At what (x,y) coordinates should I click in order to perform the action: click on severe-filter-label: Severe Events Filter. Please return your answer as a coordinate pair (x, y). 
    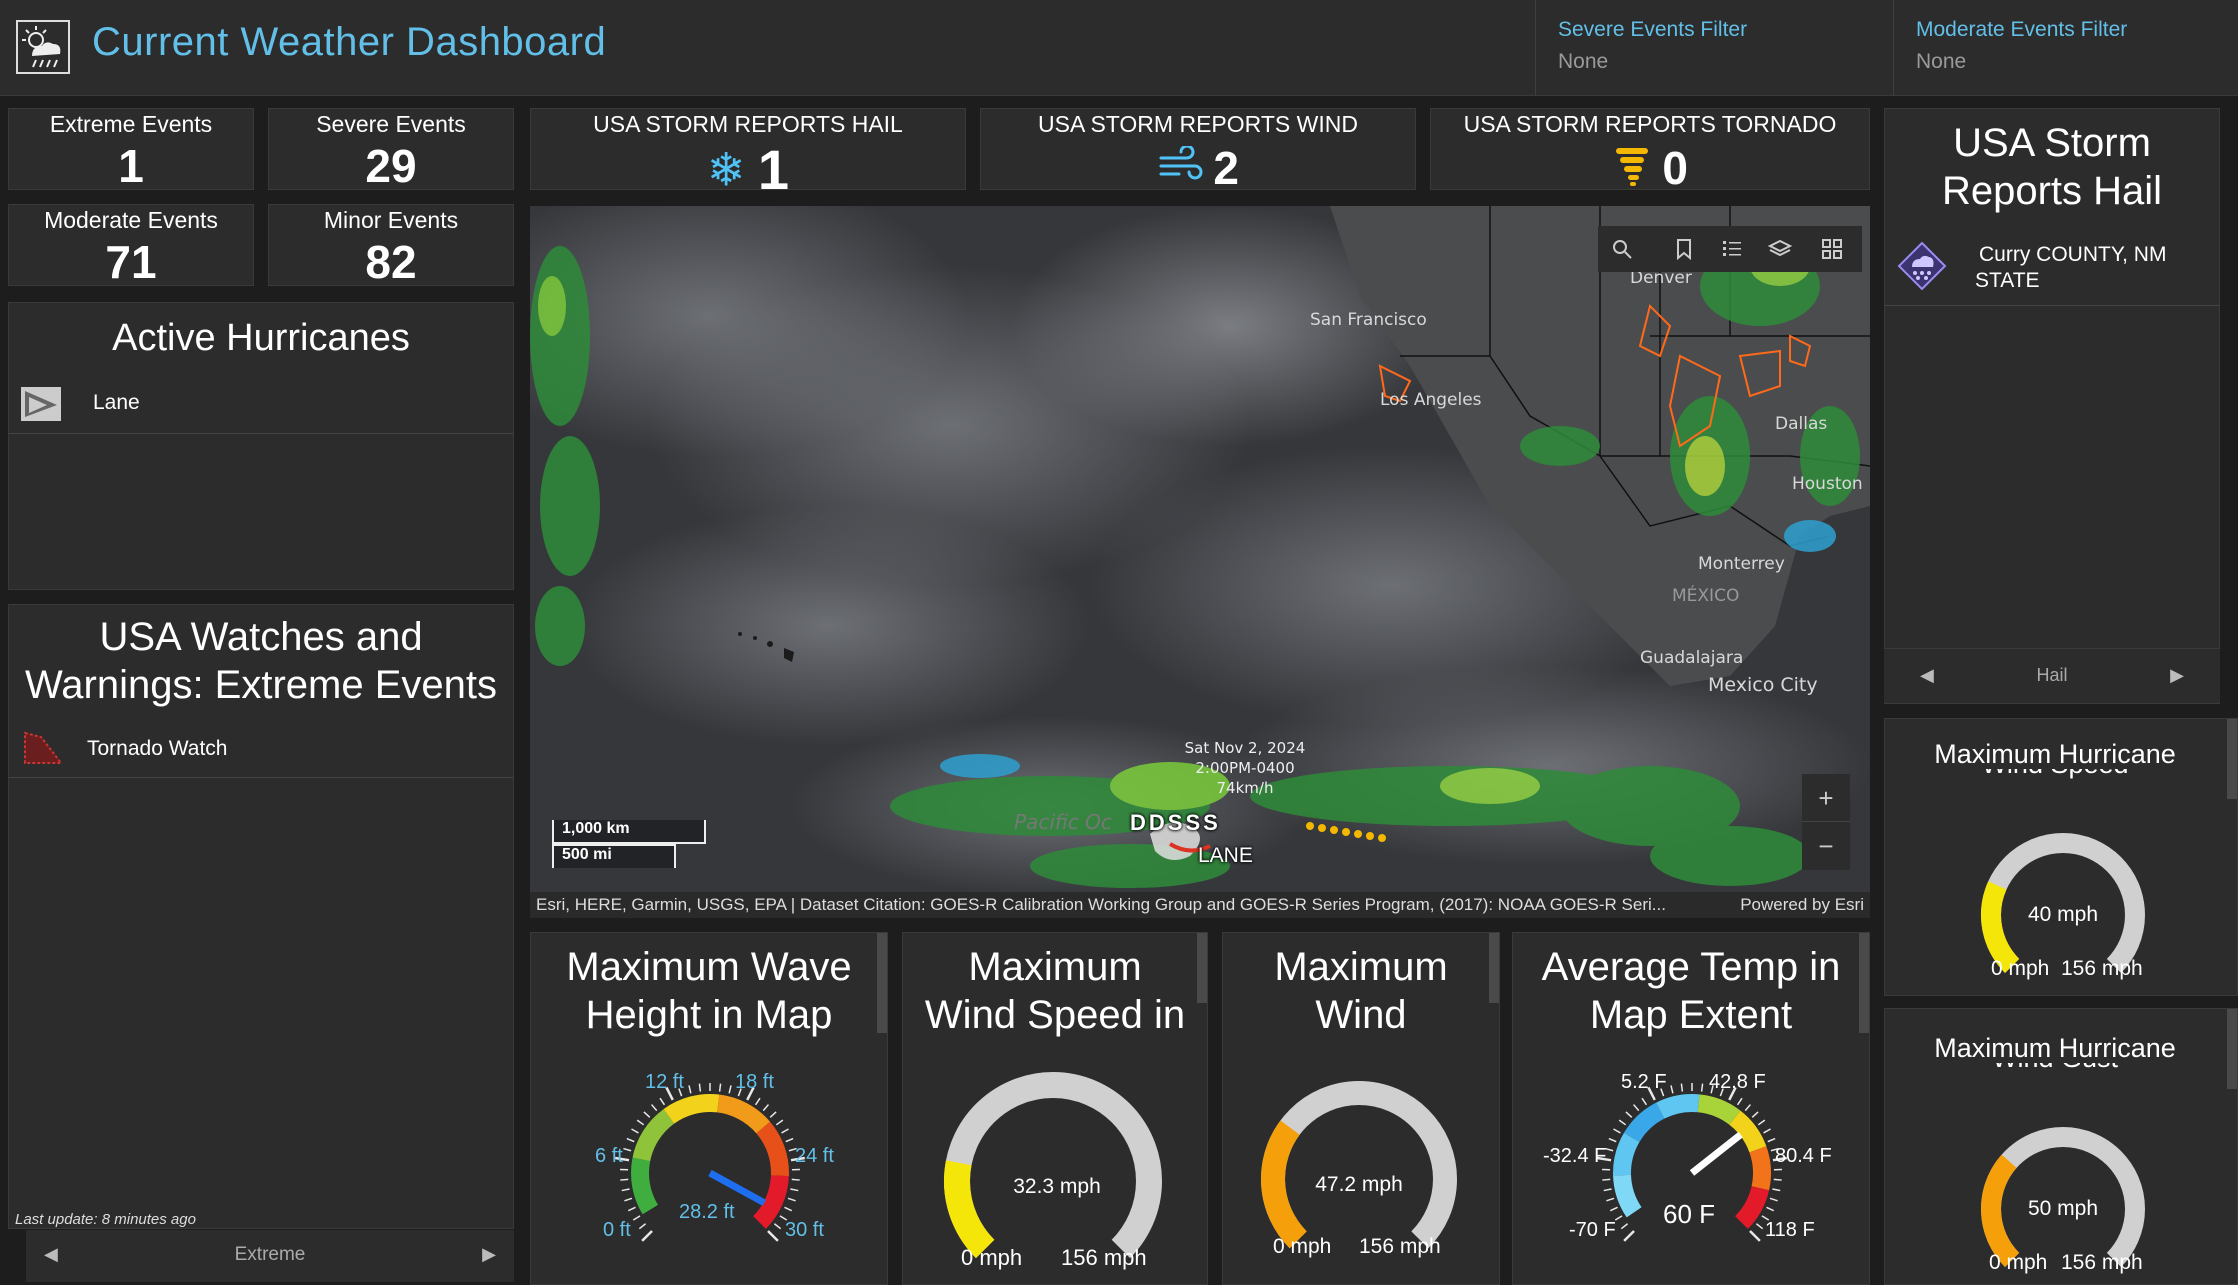
    Looking at the image, I should click on (1653, 29).